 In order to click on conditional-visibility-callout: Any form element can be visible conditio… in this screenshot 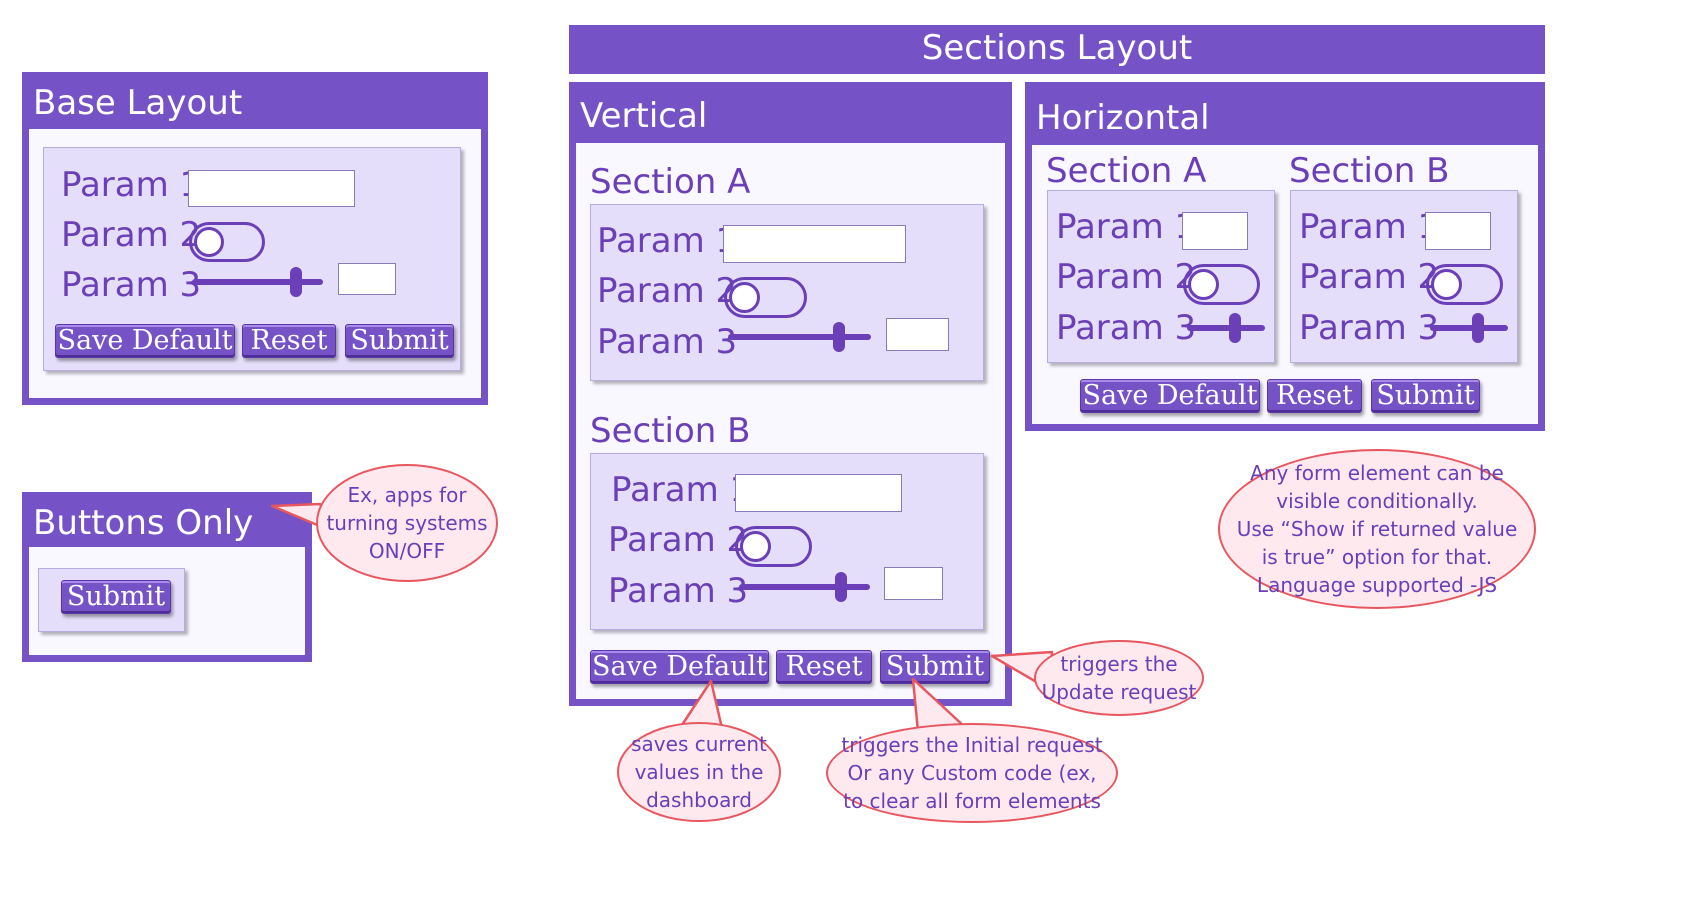, I will do `click(1377, 529)`.